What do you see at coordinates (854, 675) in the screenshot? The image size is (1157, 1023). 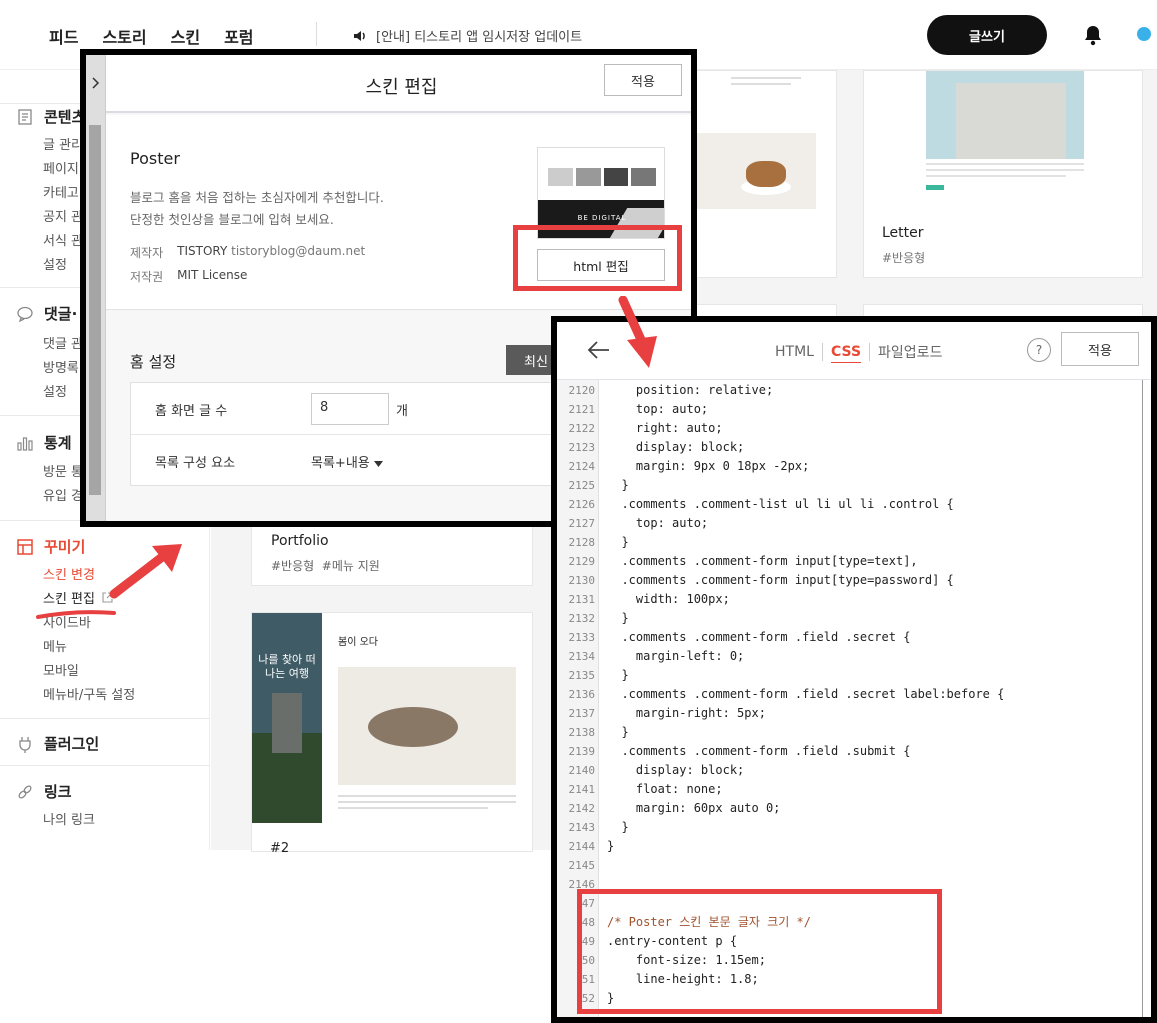 I see `code-line: 2135 }` at bounding box center [854, 675].